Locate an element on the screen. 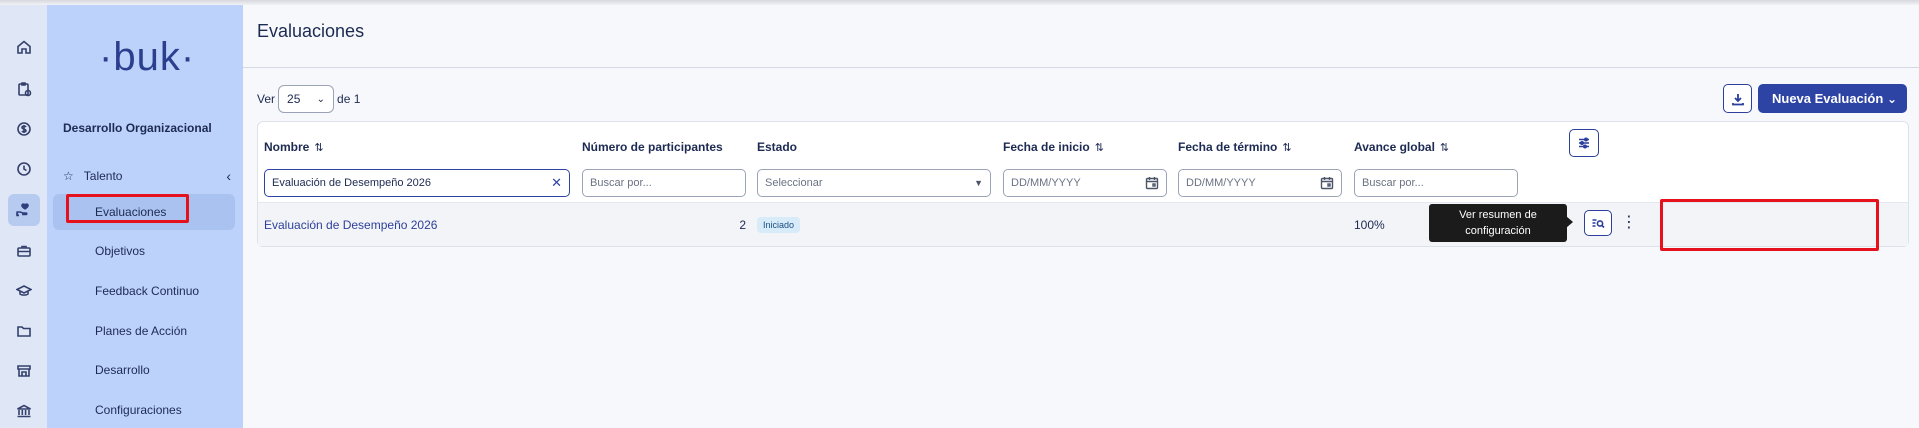  highlight-box-actions is located at coordinates (1769, 225).